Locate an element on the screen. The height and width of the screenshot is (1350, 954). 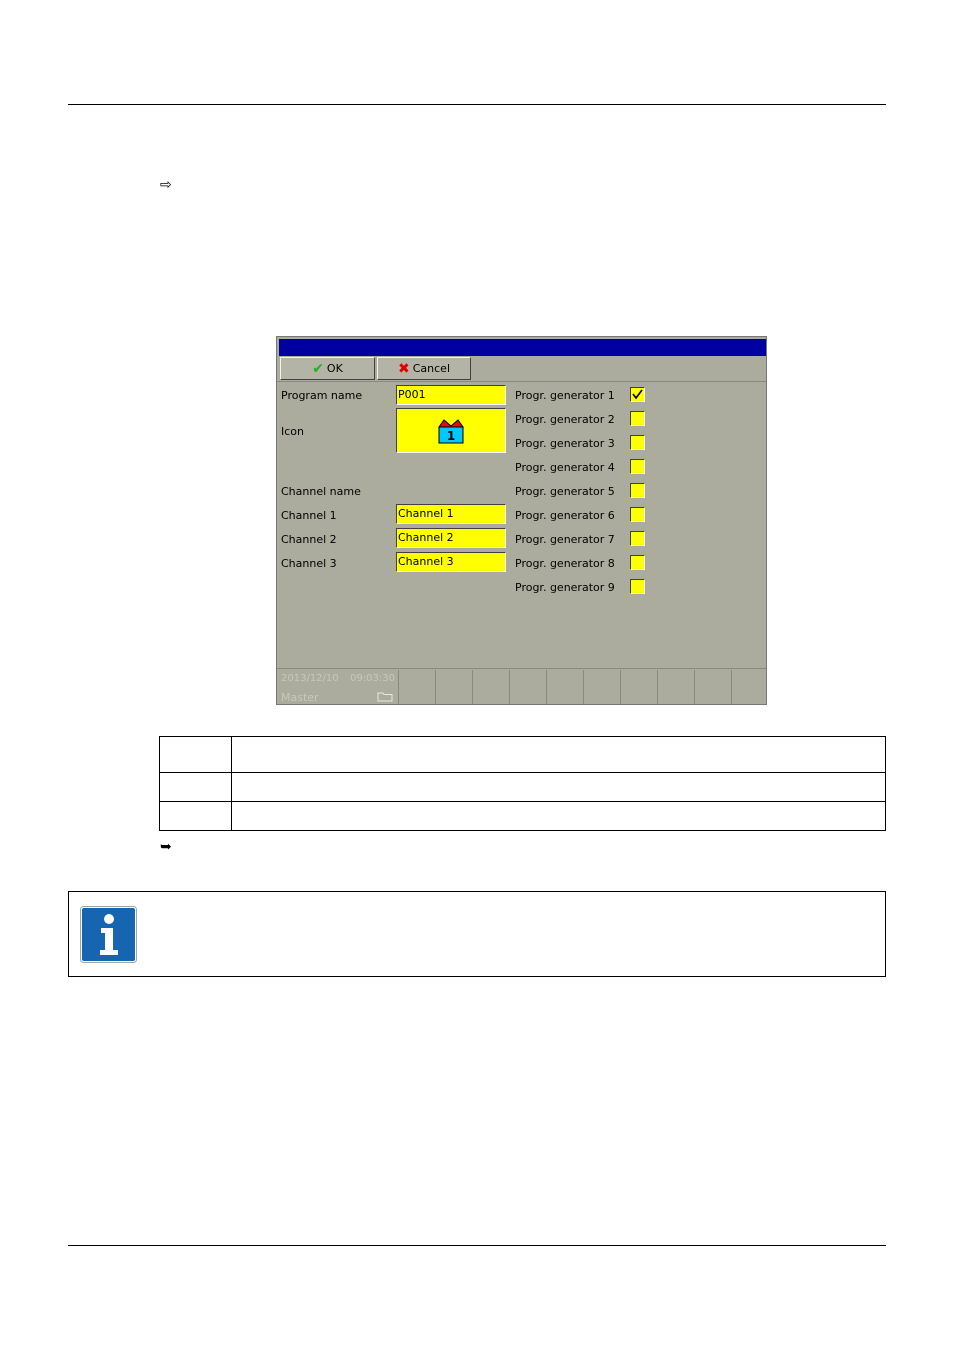
generator-2-checkbox is located at coordinates (637, 418).